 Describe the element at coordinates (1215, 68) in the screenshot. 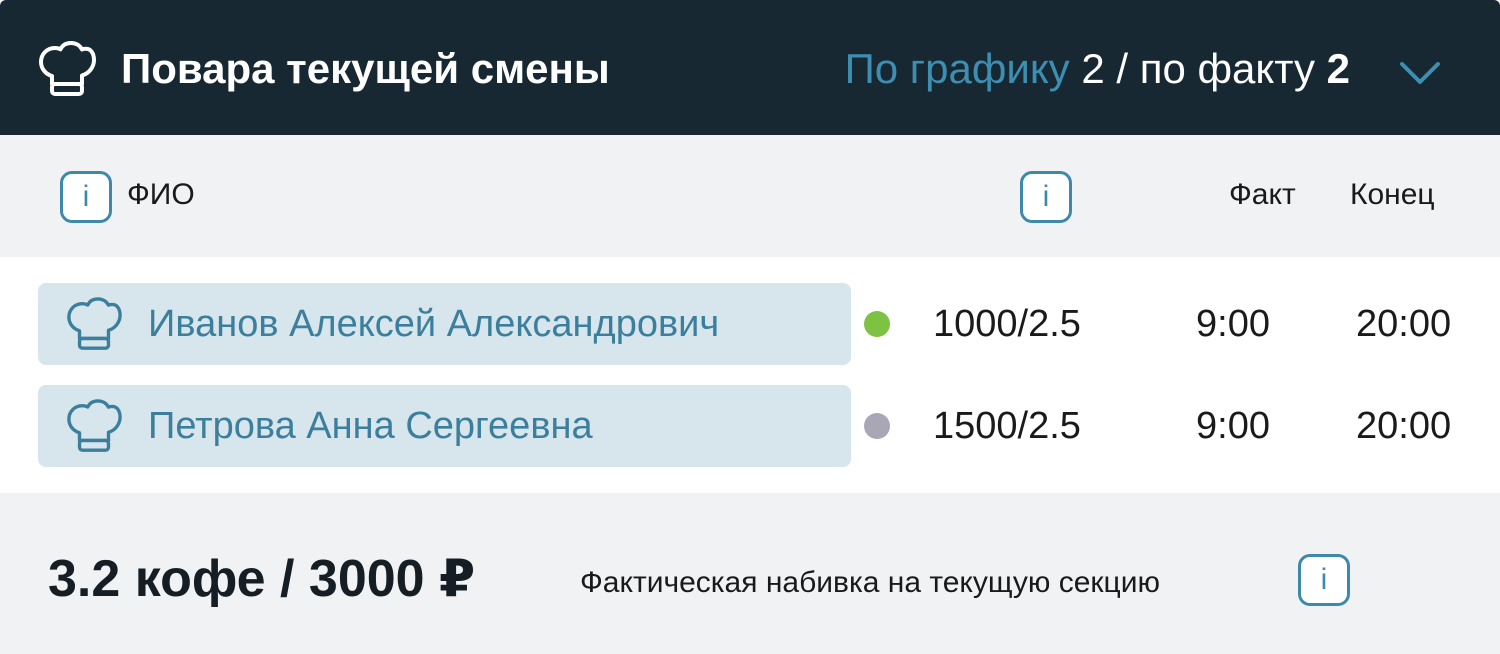

I see `fact-label: / по факту` at that location.